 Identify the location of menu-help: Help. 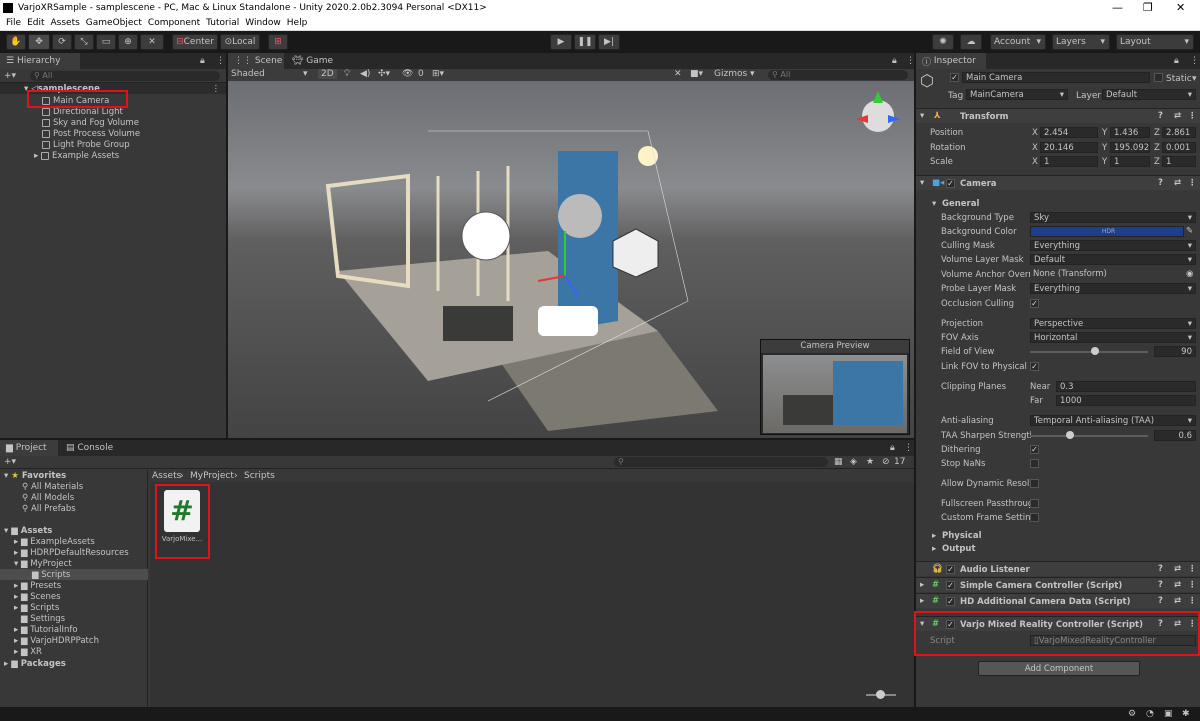
(297, 23).